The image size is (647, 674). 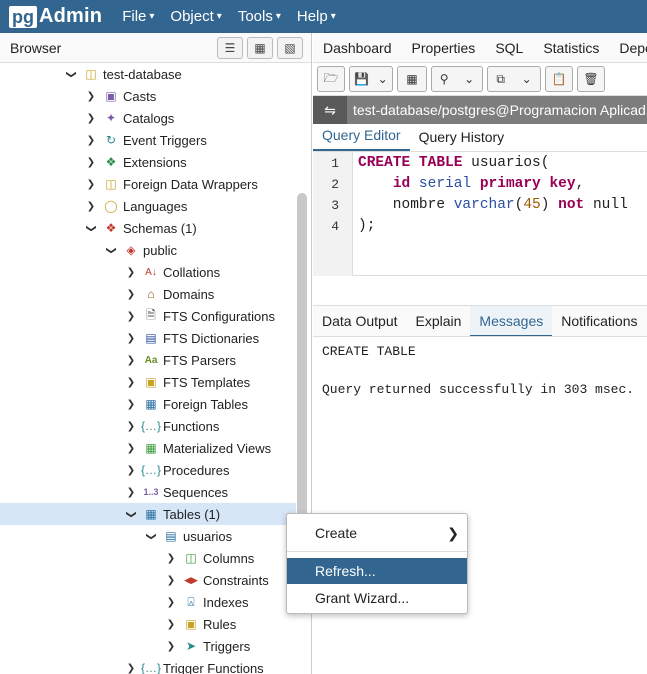 What do you see at coordinates (148, 140) in the screenshot?
I see `tree-item-event-triggers: ❯ ↻ Event Triggers` at bounding box center [148, 140].